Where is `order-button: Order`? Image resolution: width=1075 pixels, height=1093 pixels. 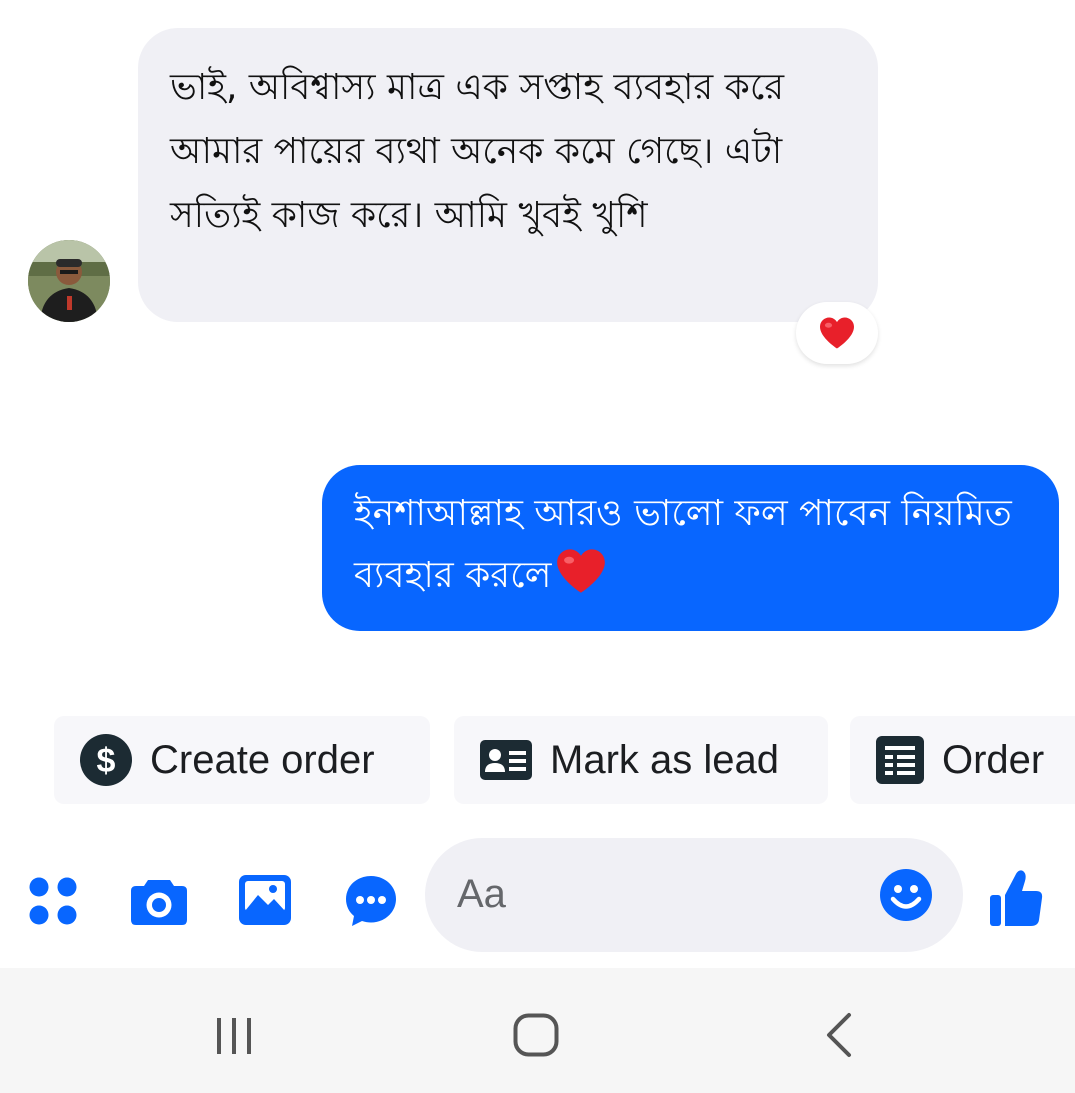 order-button: Order is located at coordinates (962, 760).